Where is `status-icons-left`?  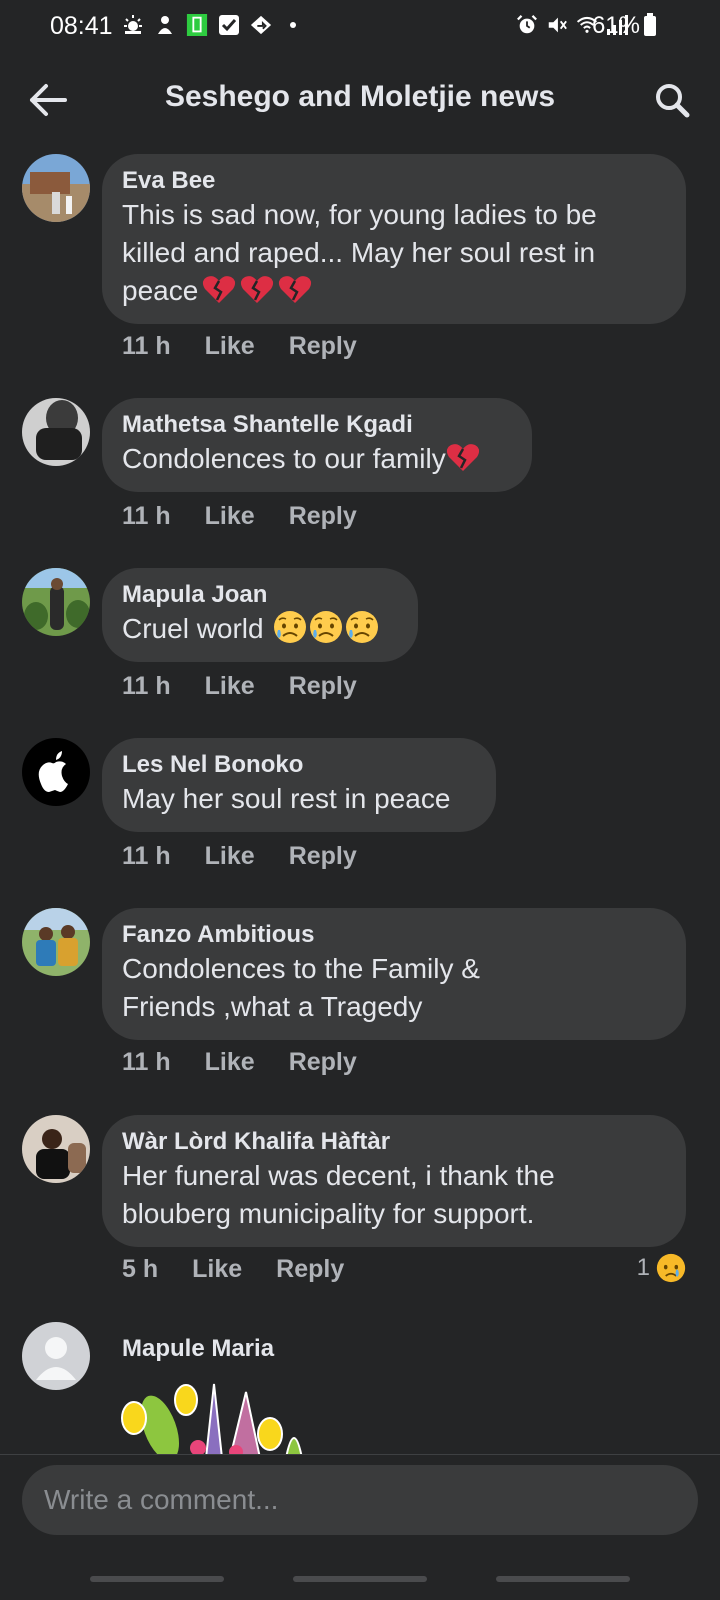 status-icons-left is located at coordinates (213, 25).